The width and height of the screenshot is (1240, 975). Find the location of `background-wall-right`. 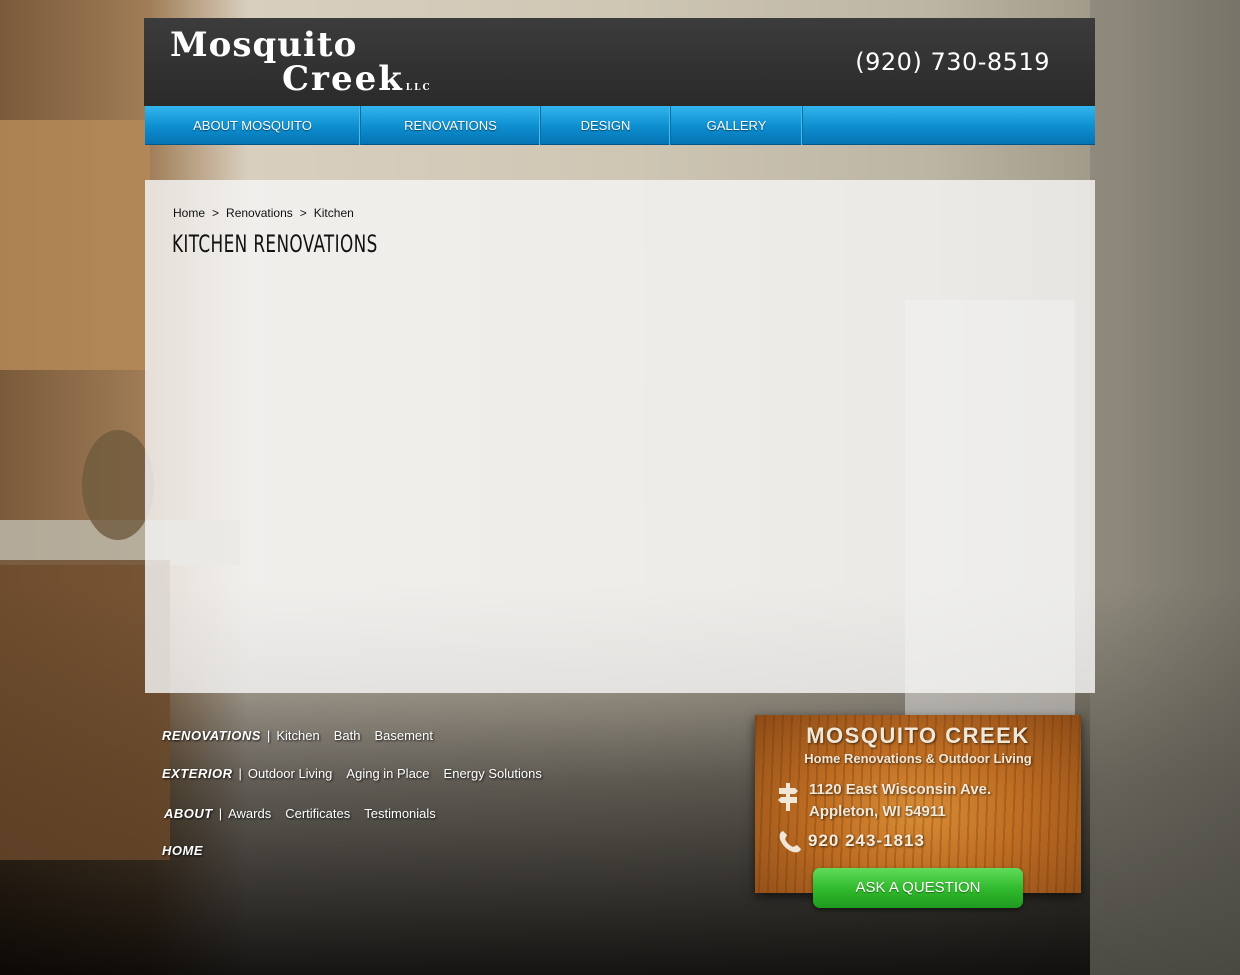

background-wall-right is located at coordinates (1165, 487).